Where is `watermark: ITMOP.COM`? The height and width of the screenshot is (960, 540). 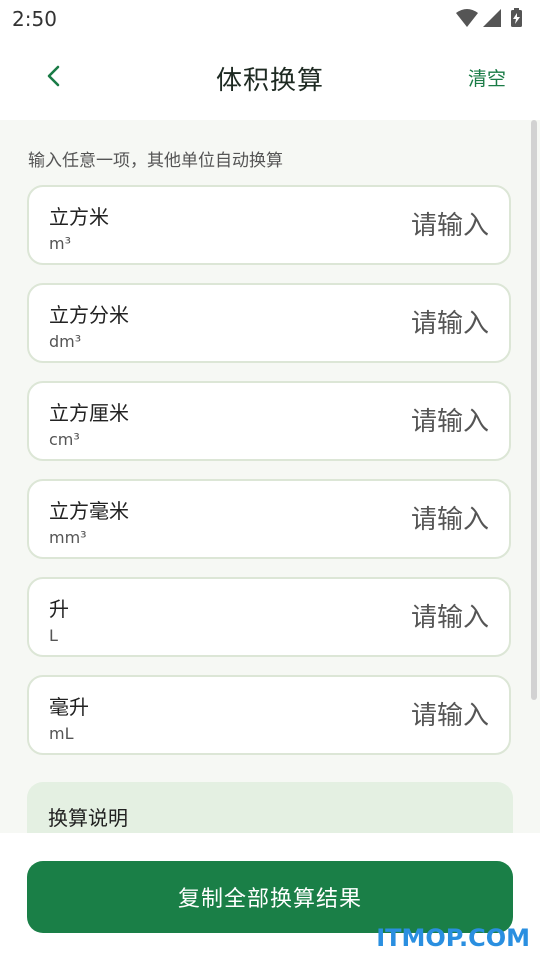 watermark: ITMOP.COM is located at coordinates (453, 938).